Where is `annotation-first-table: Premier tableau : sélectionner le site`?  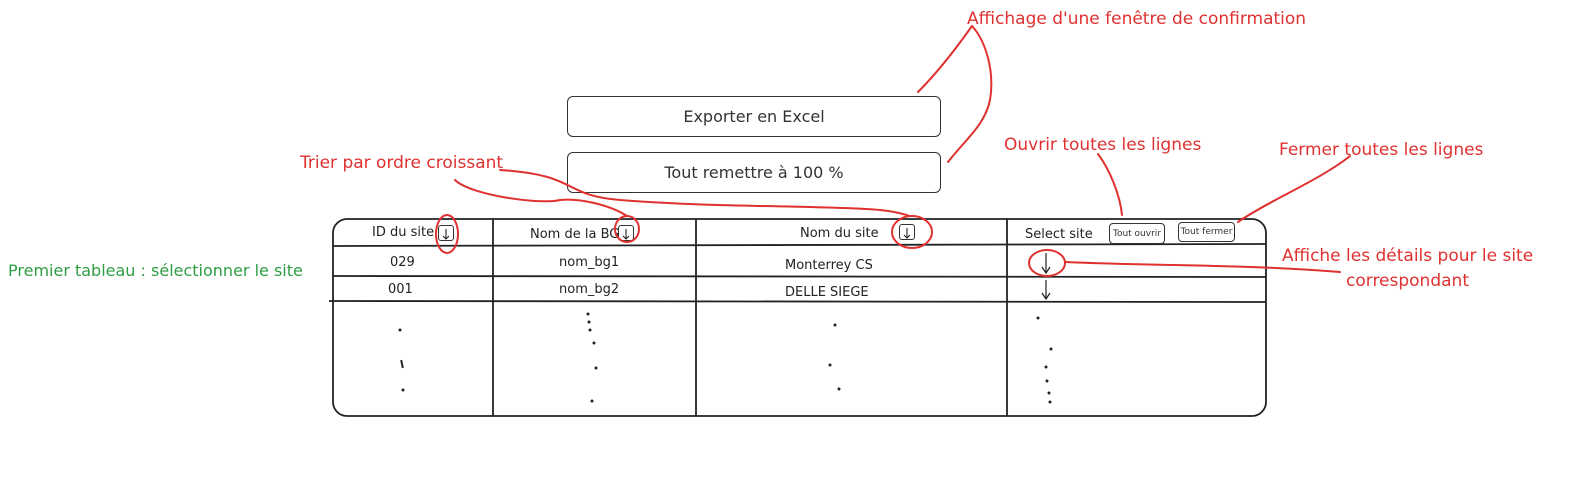 annotation-first-table: Premier tableau : sélectionner le site is located at coordinates (155, 270).